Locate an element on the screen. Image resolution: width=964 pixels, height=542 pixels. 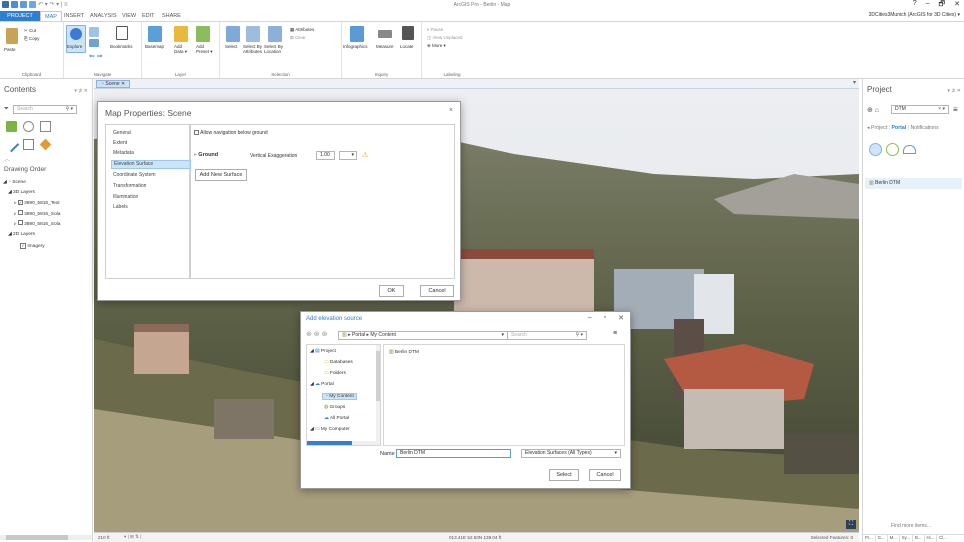
all-portal-icon is located at coordinates (909, 149).